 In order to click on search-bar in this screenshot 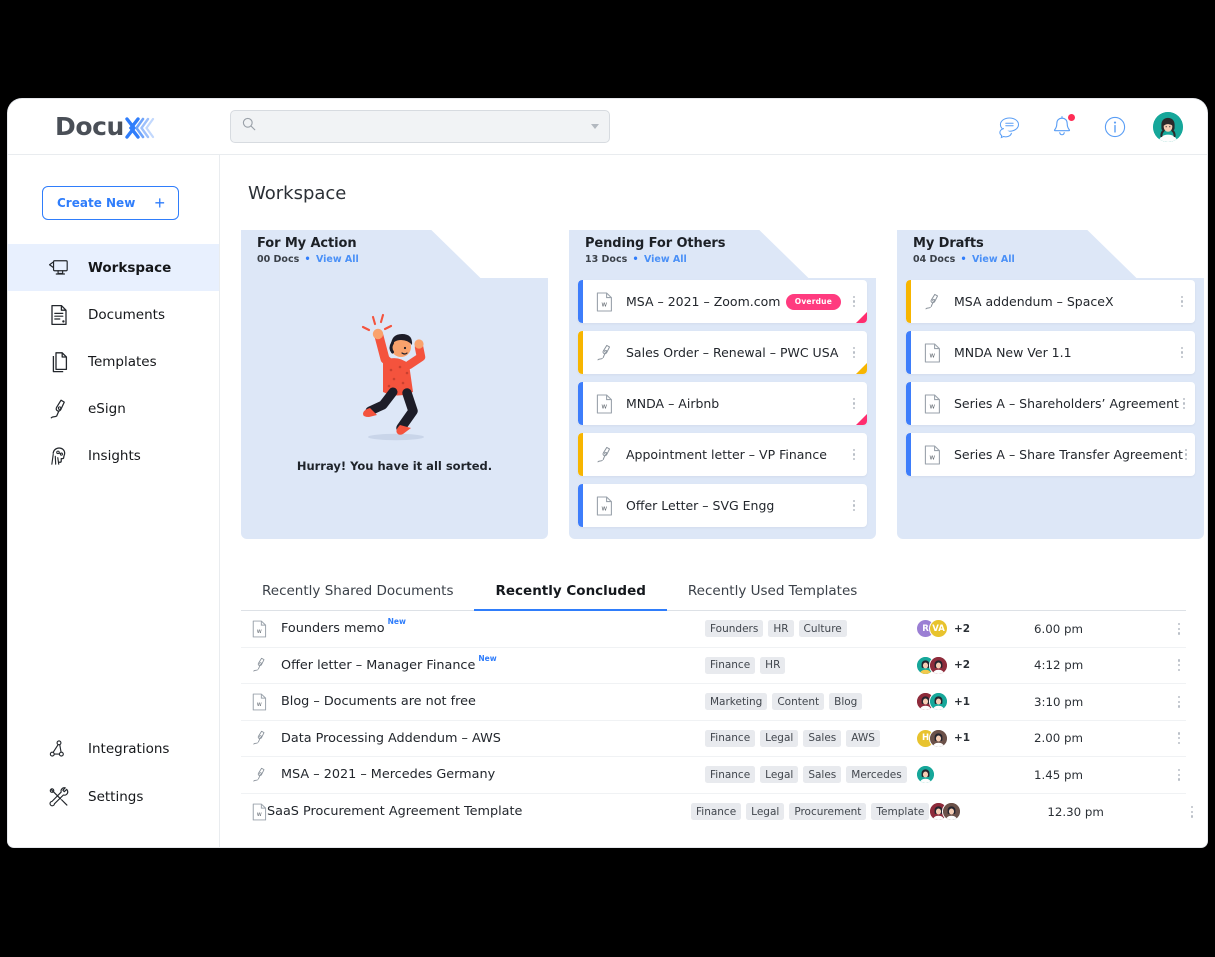, I will do `click(420, 126)`.